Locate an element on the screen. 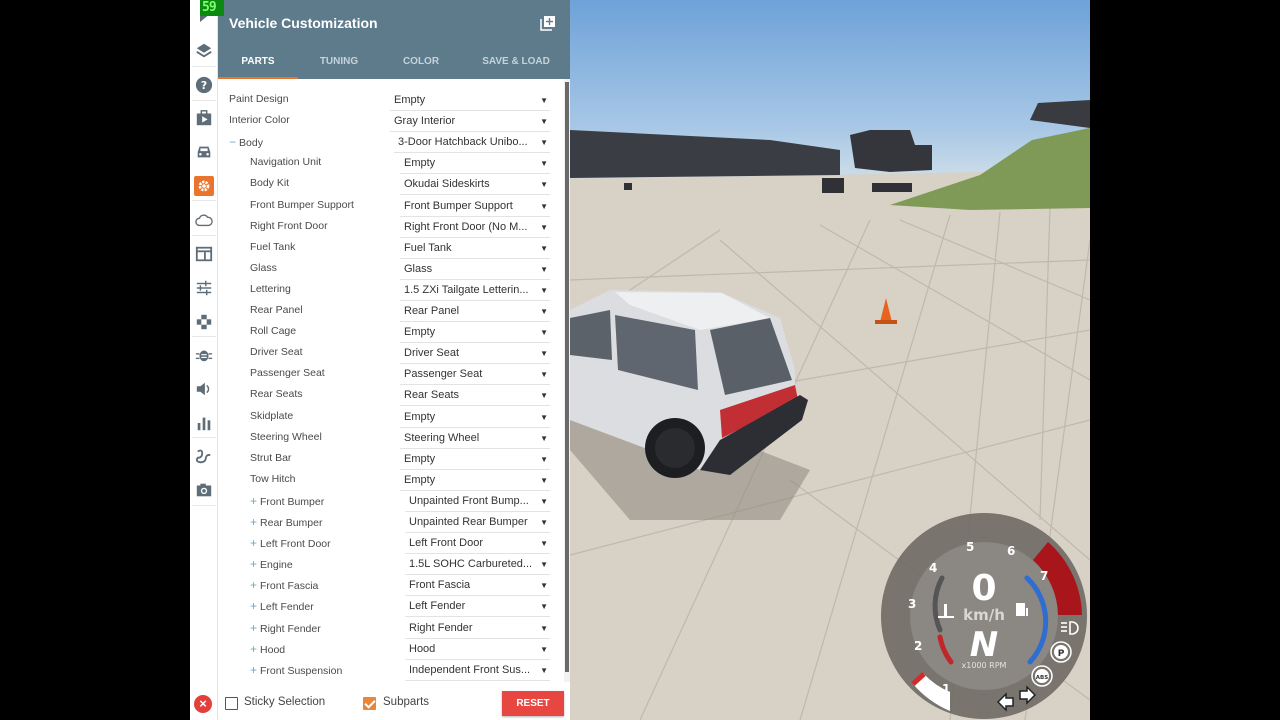 Image resolution: width=1280 pixels, height=720 pixels. part-select: Right Fender ▼ is located at coordinates (477, 629).